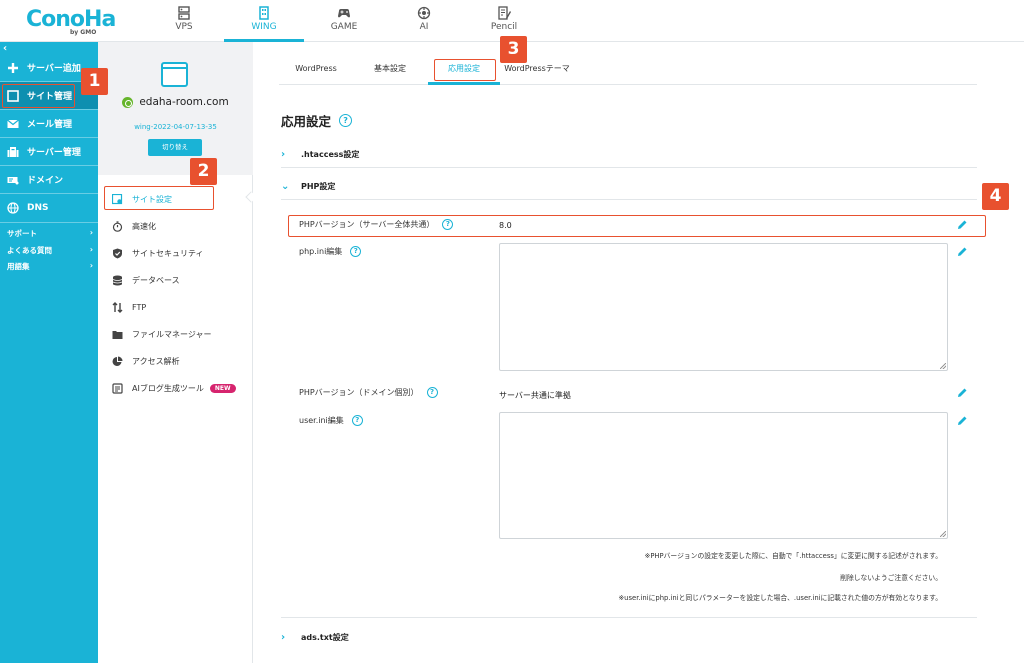  What do you see at coordinates (424, 13) in the screenshot?
I see `ai-icon` at bounding box center [424, 13].